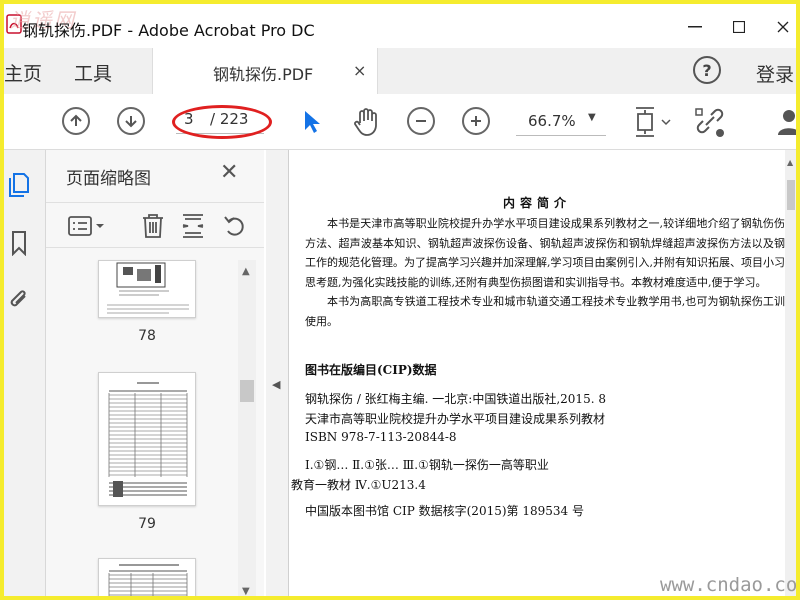 The height and width of the screenshot is (600, 800). What do you see at coordinates (108, 179) in the screenshot?
I see `panel-title: 页面缩略图` at bounding box center [108, 179].